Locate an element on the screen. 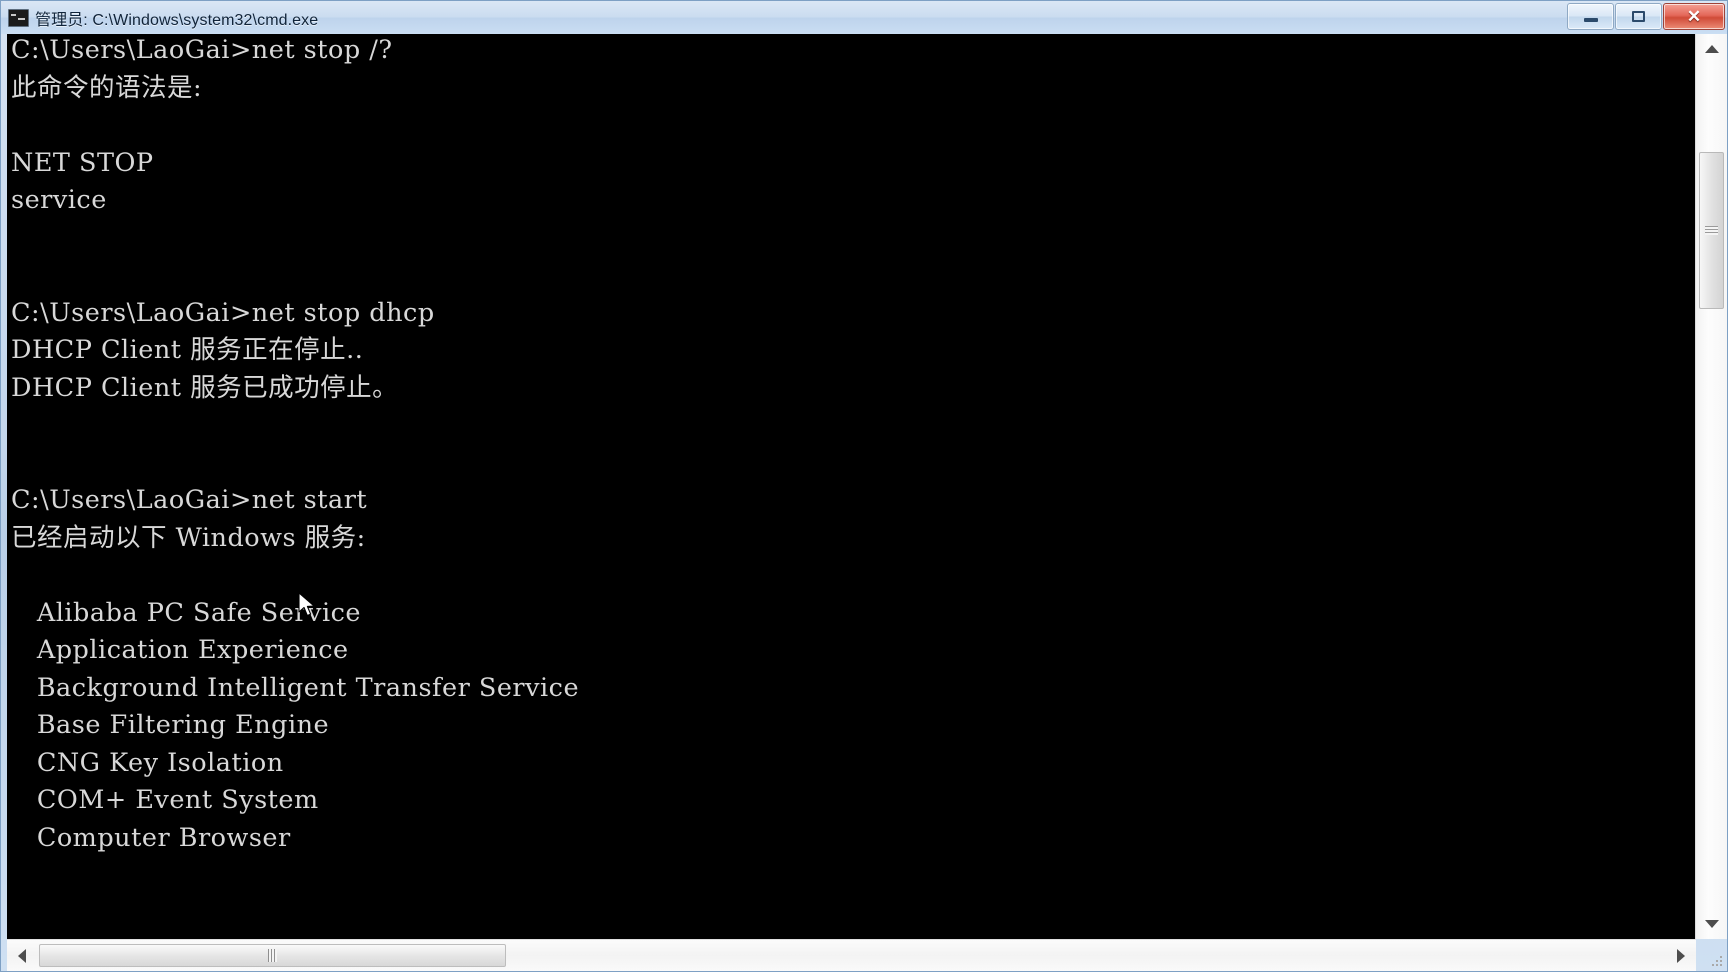 This screenshot has width=1728, height=972. minimize-button is located at coordinates (1590, 16).